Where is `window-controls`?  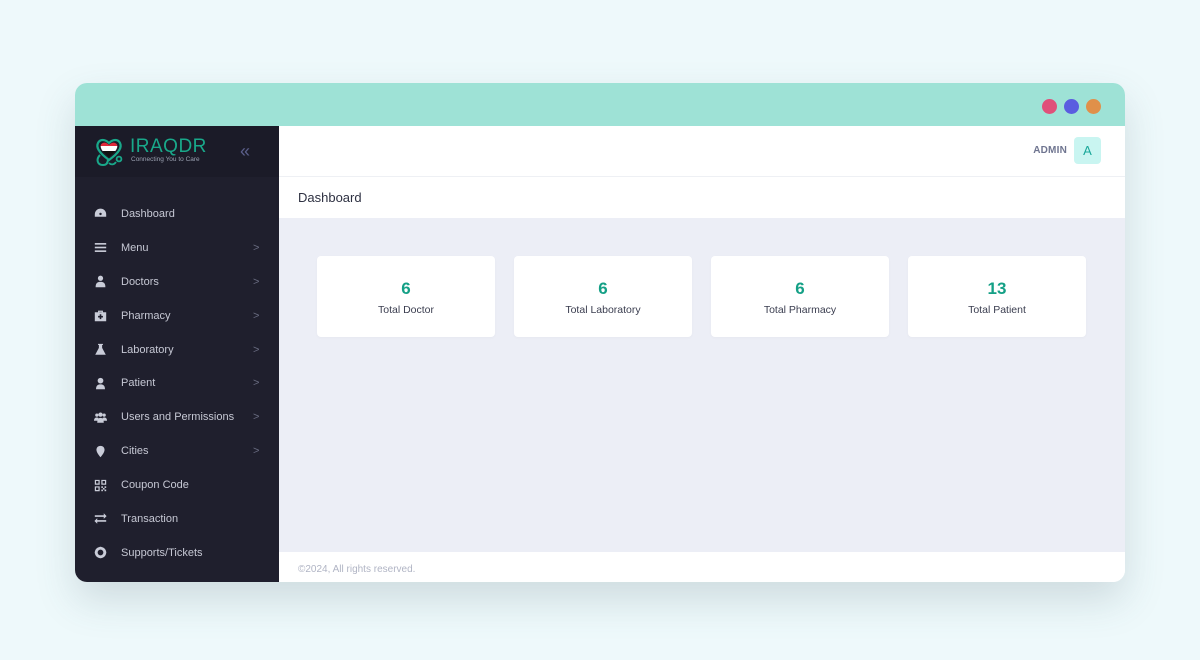
window-controls is located at coordinates (1071, 106).